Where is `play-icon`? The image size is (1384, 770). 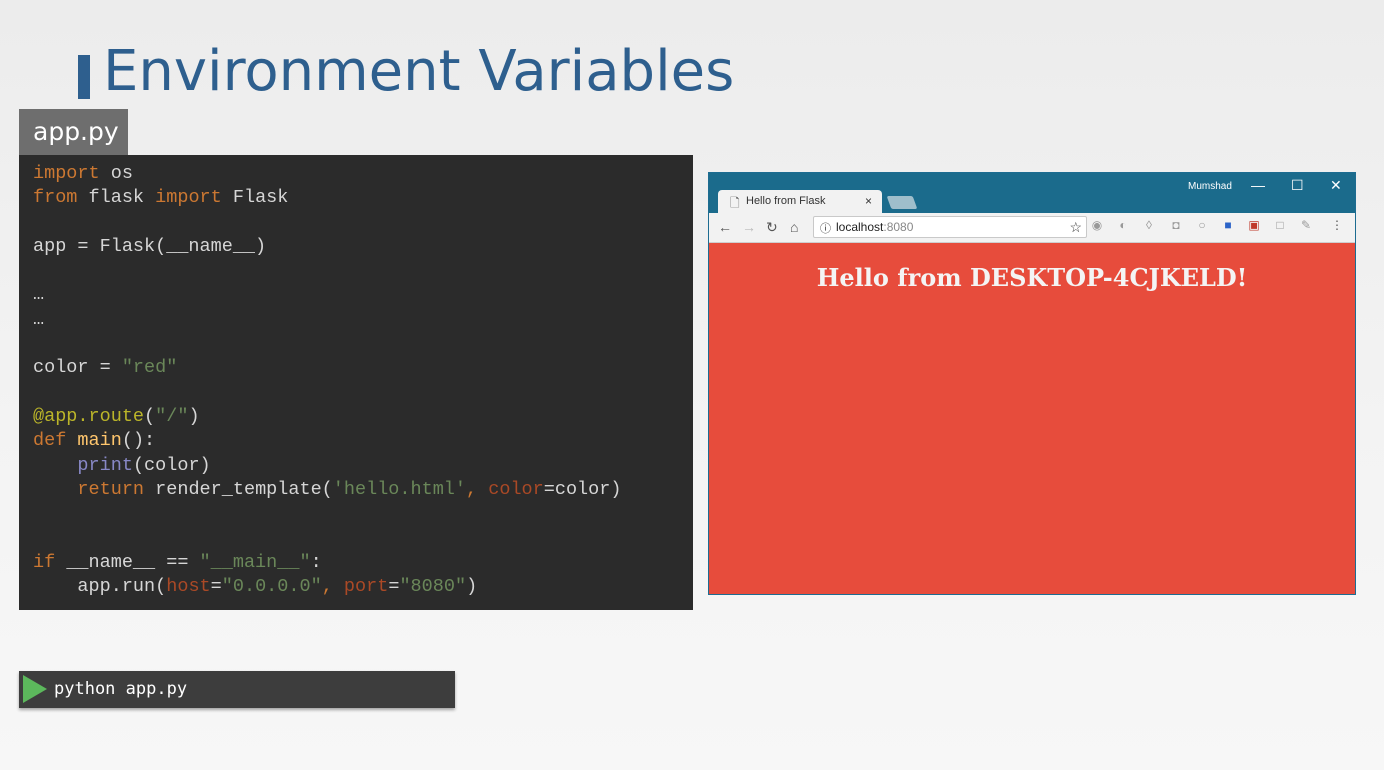
play-icon is located at coordinates (35, 689).